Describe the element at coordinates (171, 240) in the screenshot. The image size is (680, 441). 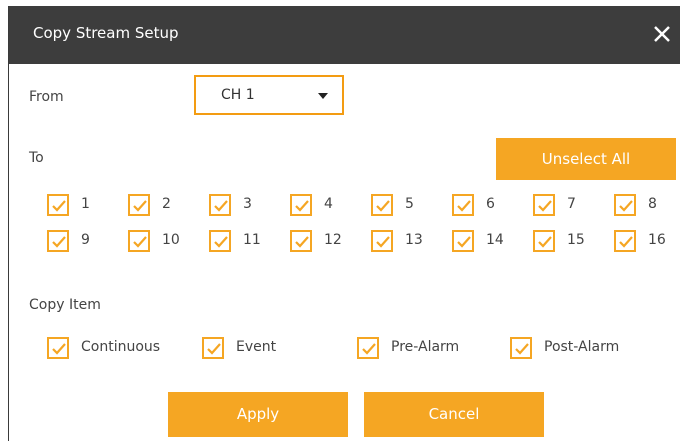
I see `checkbox-label: 10` at that location.